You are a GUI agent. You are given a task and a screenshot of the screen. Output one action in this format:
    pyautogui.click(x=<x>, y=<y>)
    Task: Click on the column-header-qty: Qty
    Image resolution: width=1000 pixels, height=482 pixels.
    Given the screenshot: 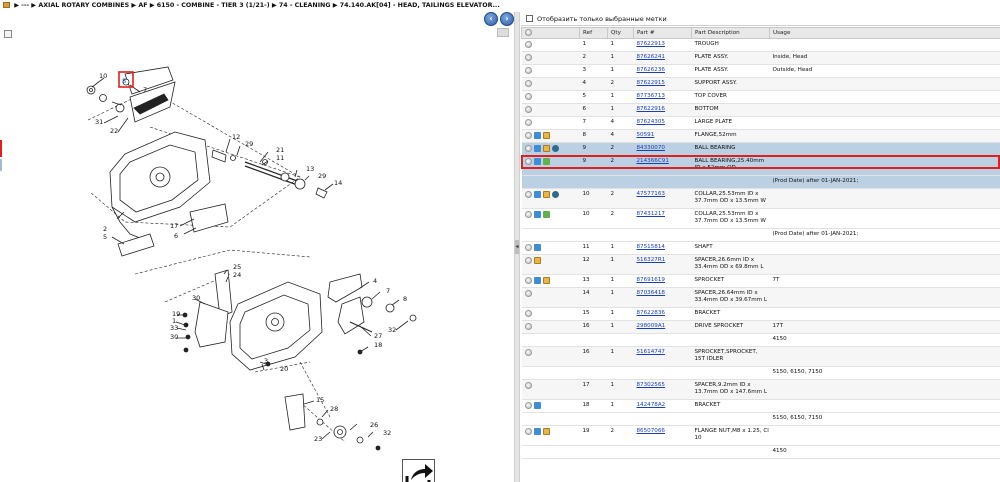 What is the action you would take?
    pyautogui.click(x=620, y=33)
    